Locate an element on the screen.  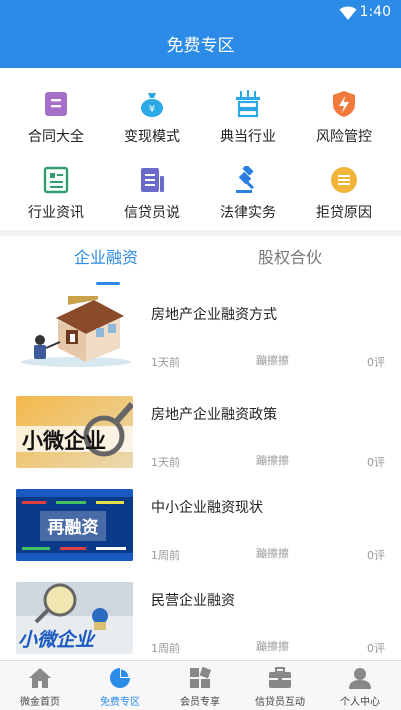
nav-label: 会员专享 is located at coordinates (200, 702).